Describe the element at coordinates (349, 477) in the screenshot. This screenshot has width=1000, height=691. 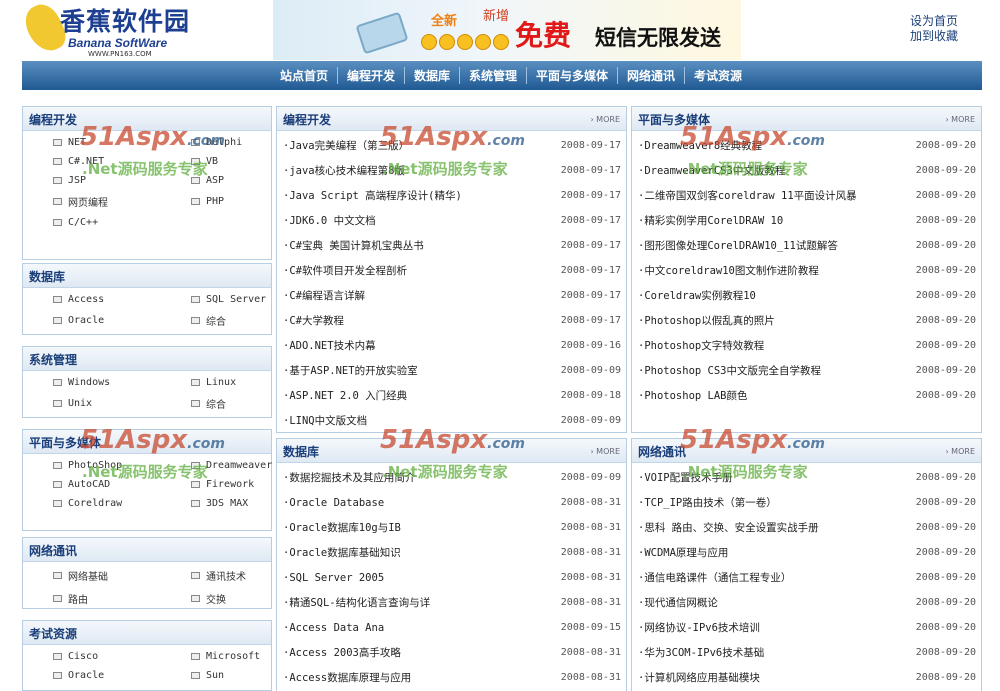
I see `article-link: ·数据挖掘技术及其应用简介` at that location.